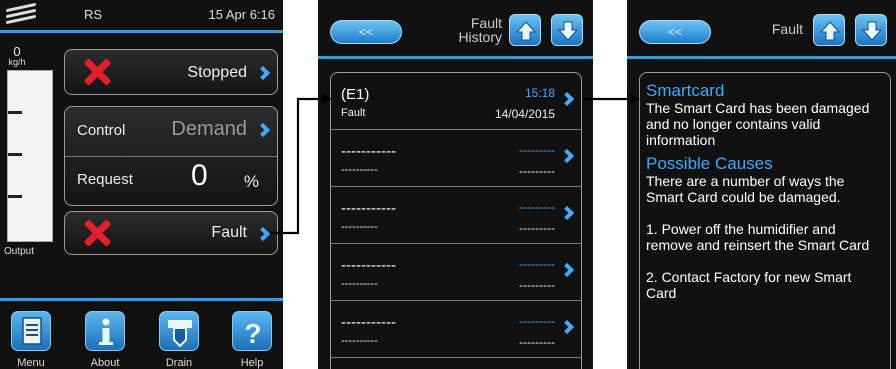 Image resolution: width=896 pixels, height=369 pixels. What do you see at coordinates (296, 166) in the screenshot?
I see `connector-line` at bounding box center [296, 166].